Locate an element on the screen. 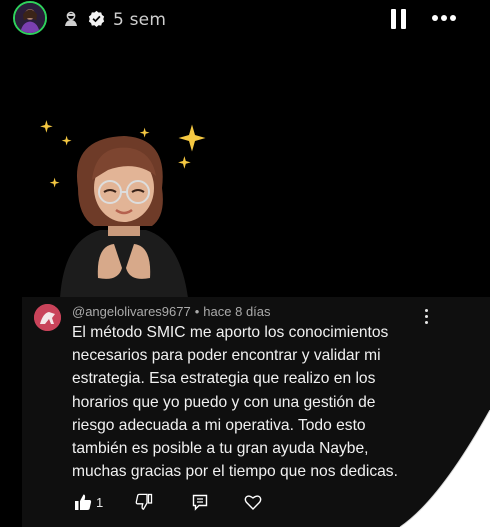 The image size is (490, 527). heart-icon is located at coordinates (253, 502).